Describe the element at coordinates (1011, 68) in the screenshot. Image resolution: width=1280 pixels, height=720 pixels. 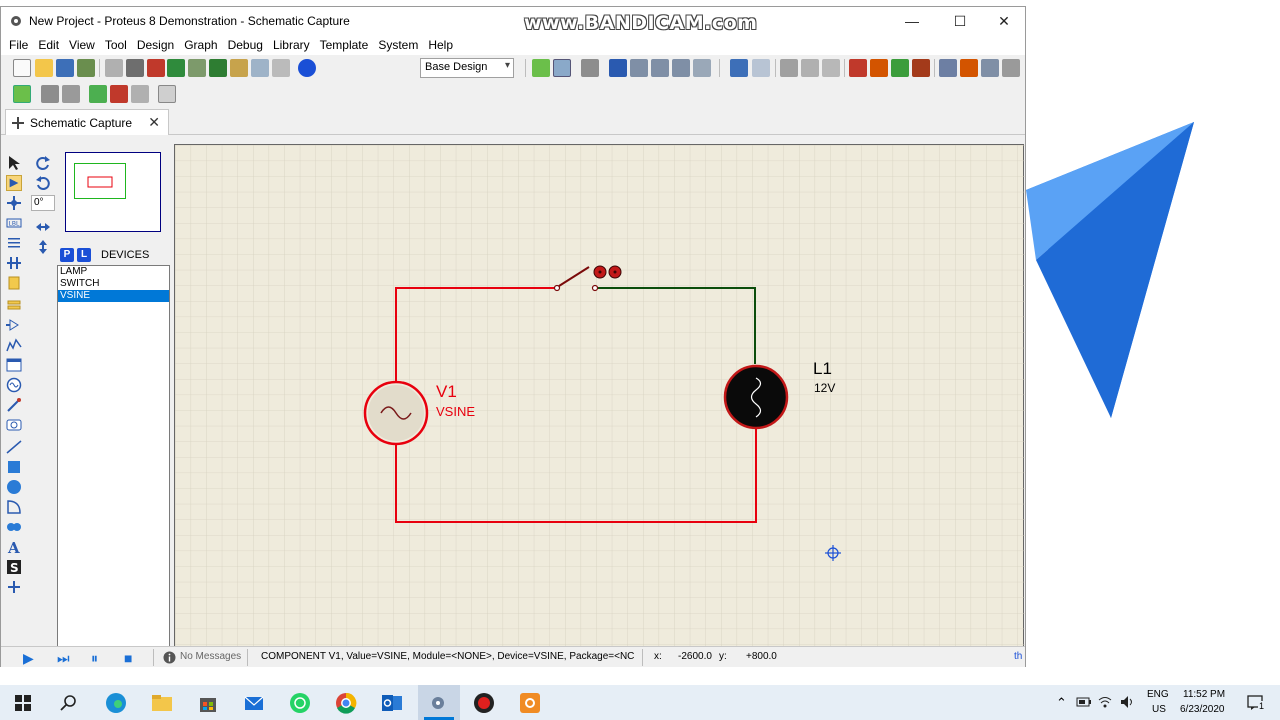
I see `decompose-icon` at that location.